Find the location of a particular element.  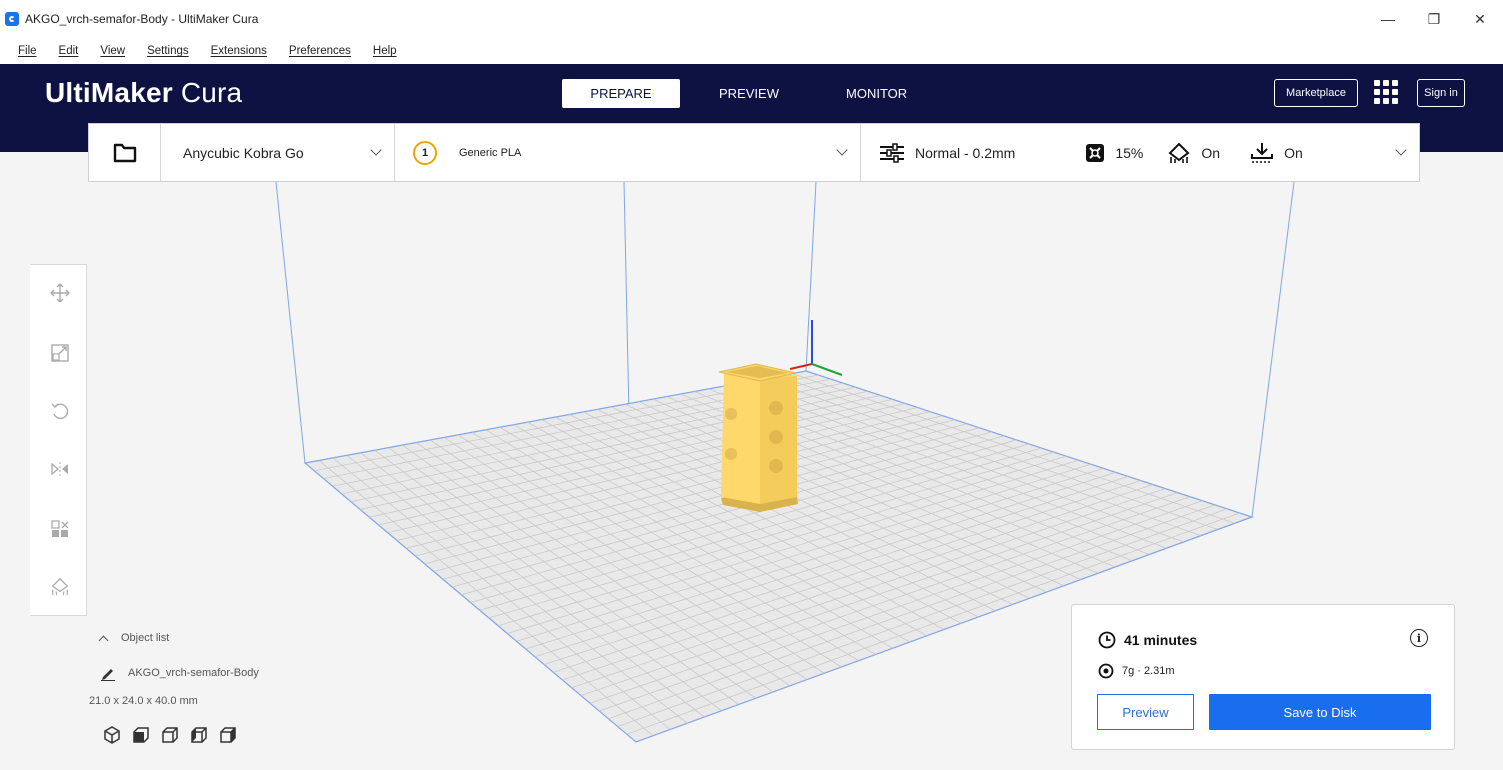

print-settings-selector: Normal - 0.2mm 15% On On is located at coordinates (1140, 152).